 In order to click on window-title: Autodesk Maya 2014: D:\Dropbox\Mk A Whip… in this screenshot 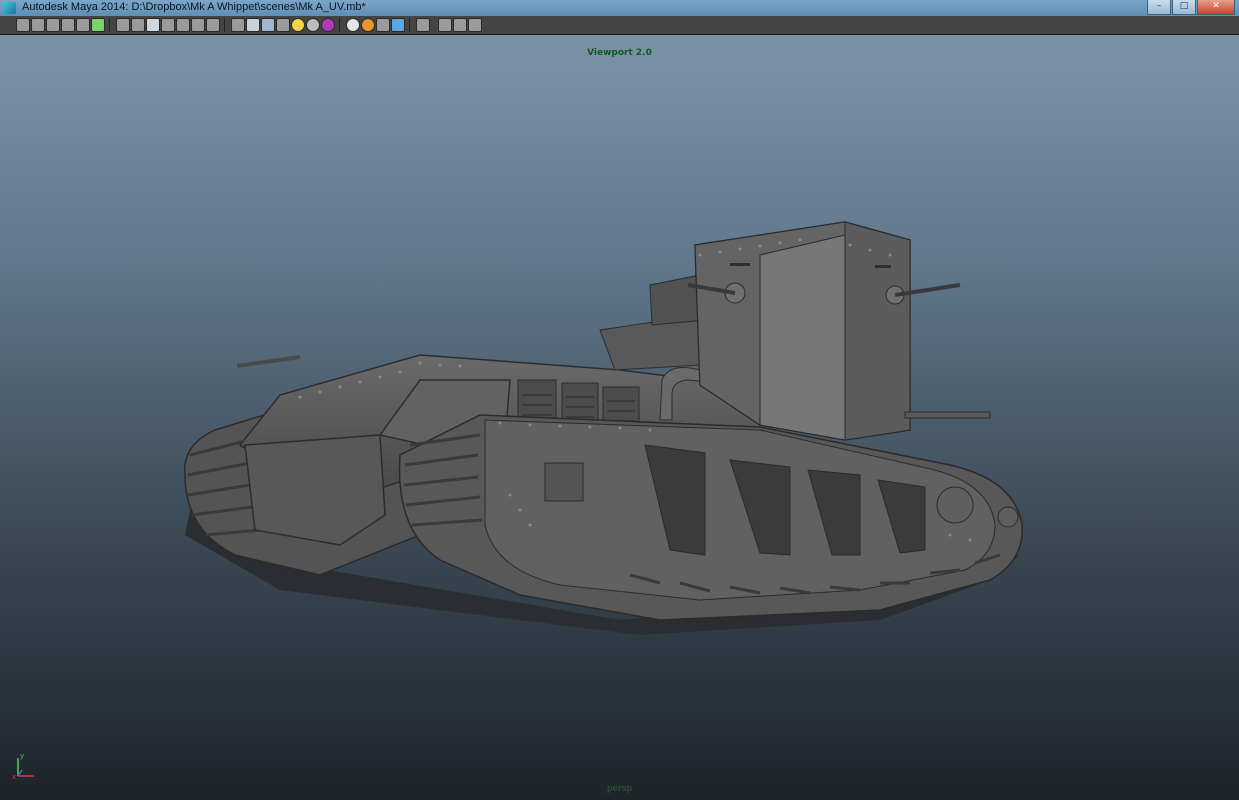, I will do `click(194, 7)`.